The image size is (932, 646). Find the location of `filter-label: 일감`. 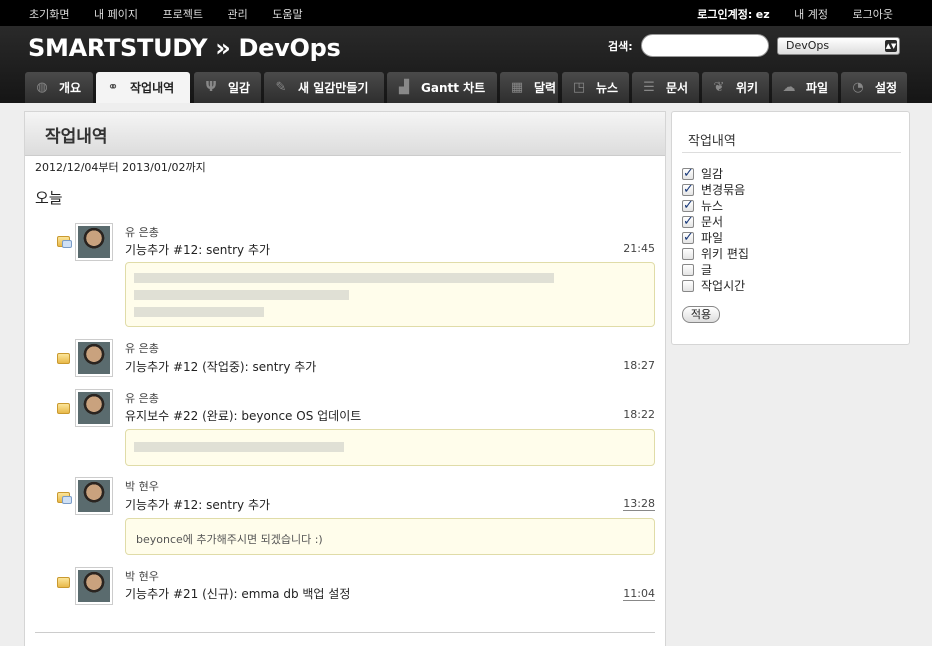

filter-label: 일감 is located at coordinates (712, 174).